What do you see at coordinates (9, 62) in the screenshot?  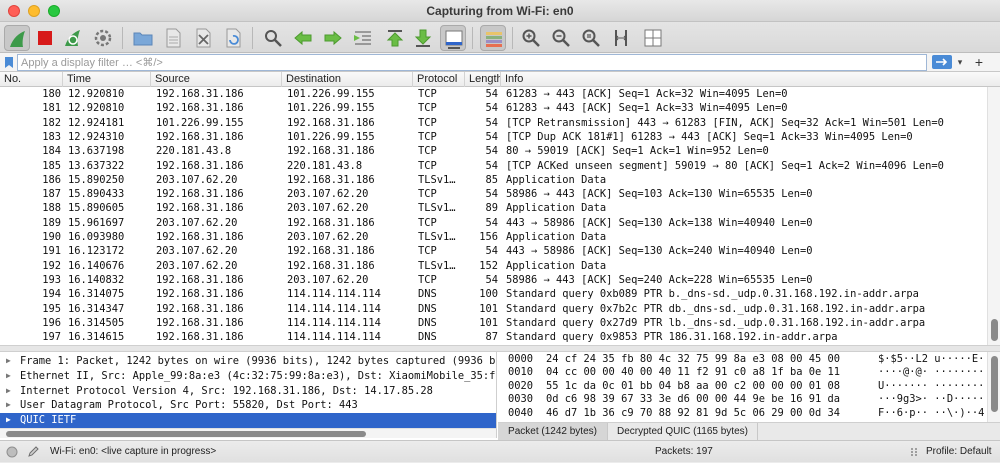 I see `bookmark-icon` at bounding box center [9, 62].